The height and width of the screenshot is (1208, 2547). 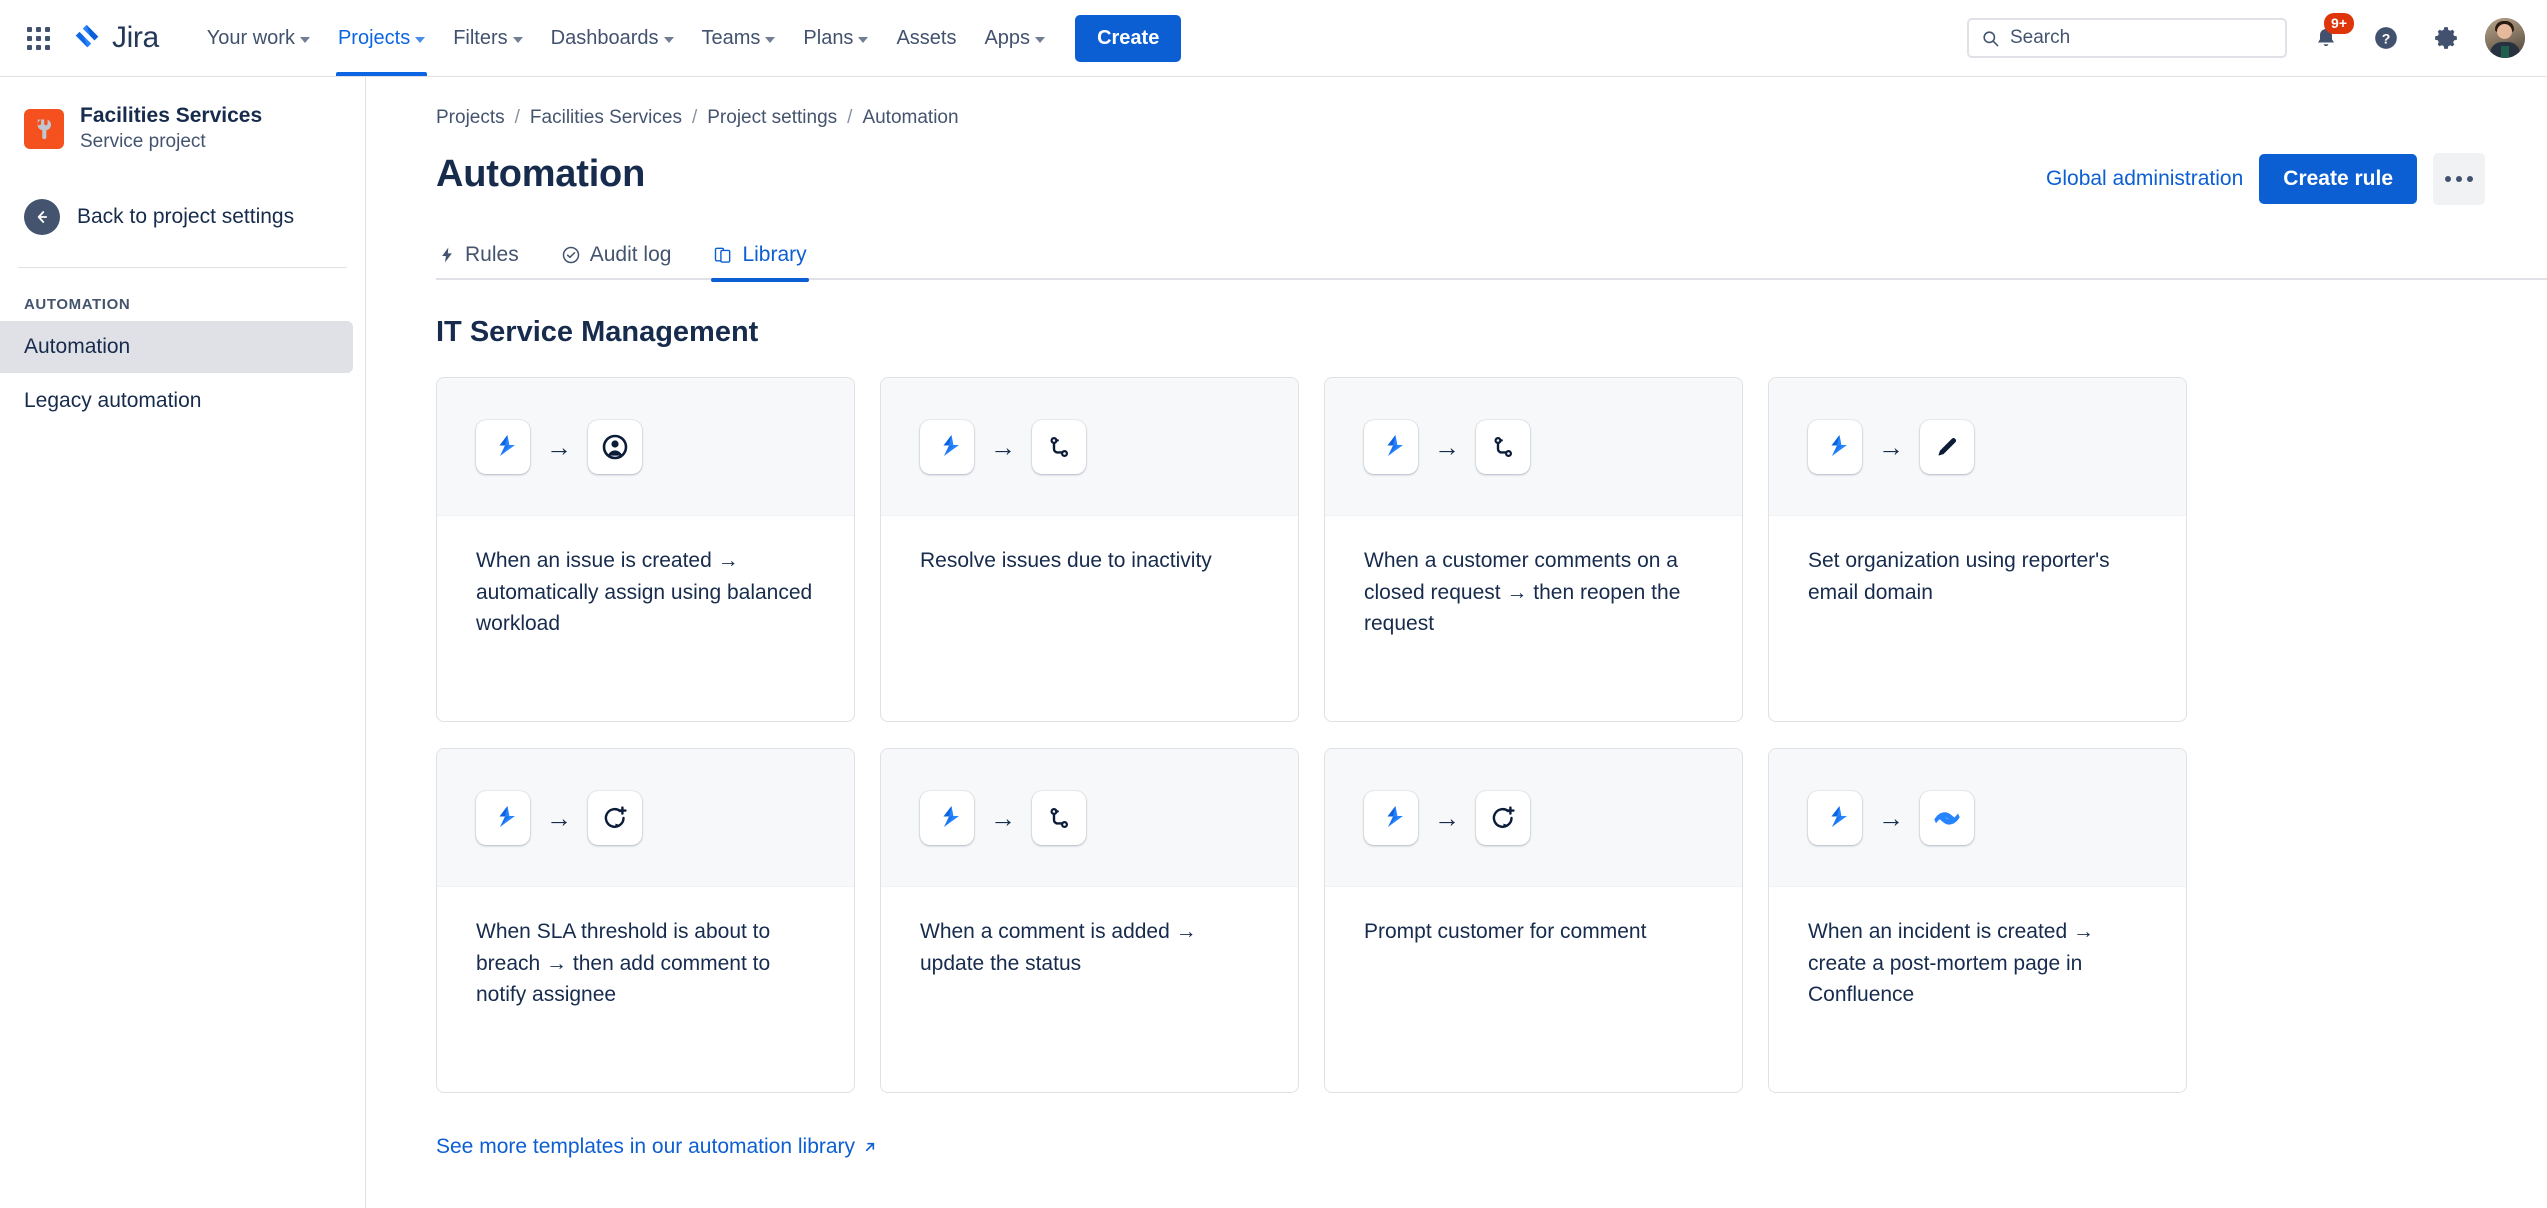 I want to click on project-avatar-icon, so click(x=44, y=128).